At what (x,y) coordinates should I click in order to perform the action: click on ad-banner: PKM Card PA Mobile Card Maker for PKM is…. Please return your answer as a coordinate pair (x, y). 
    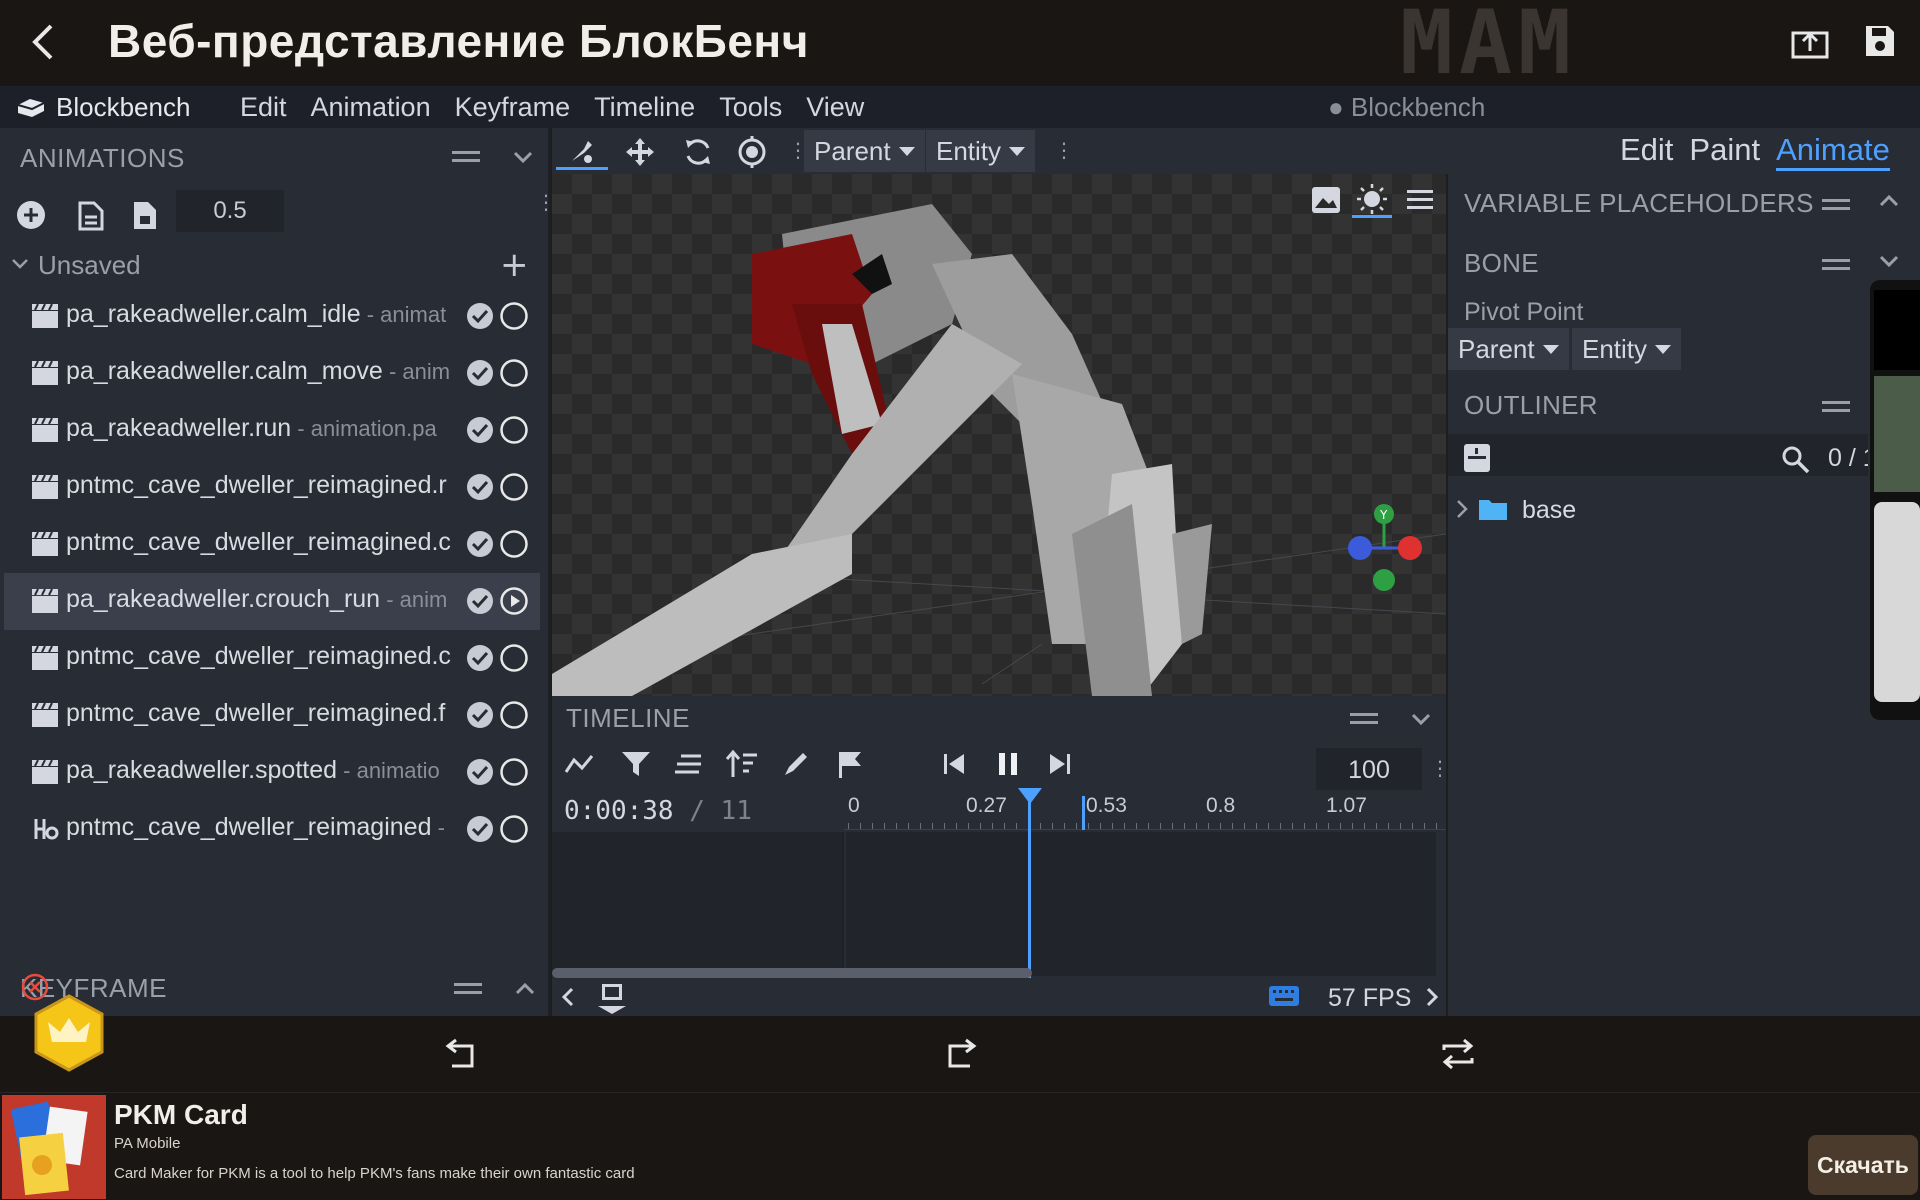
    Looking at the image, I should click on (960, 1146).